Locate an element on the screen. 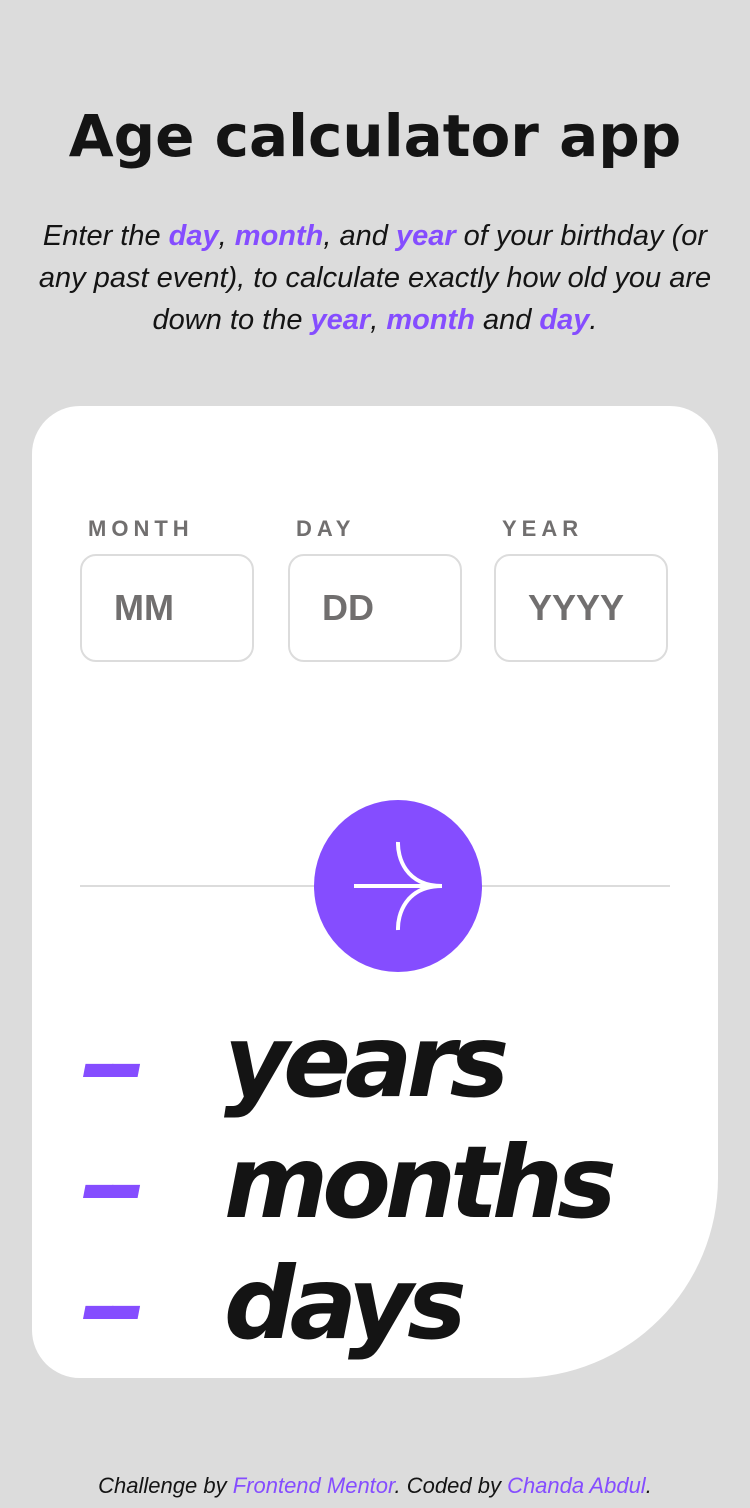 The width and height of the screenshot is (750, 1508). result-days: -- days is located at coordinates (273, 1303).